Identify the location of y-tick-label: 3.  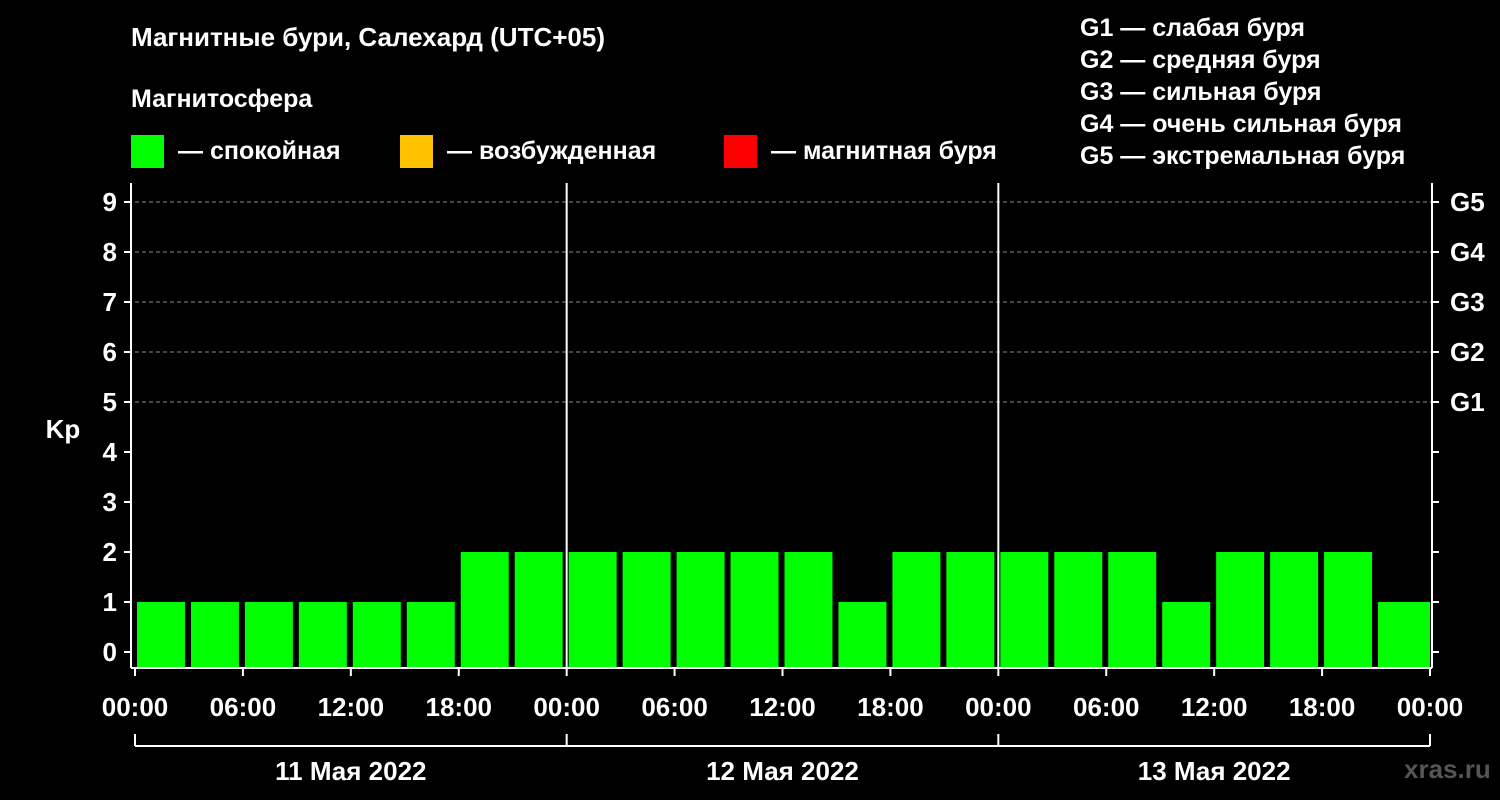
(110, 502).